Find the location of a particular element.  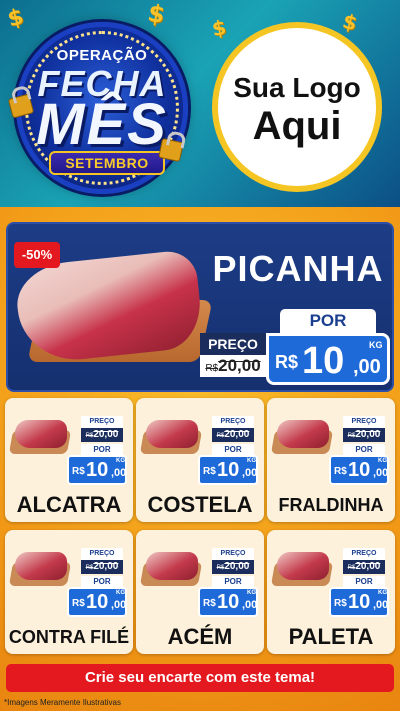

badge-line1: OPERAÇÃO is located at coordinates (102, 55).